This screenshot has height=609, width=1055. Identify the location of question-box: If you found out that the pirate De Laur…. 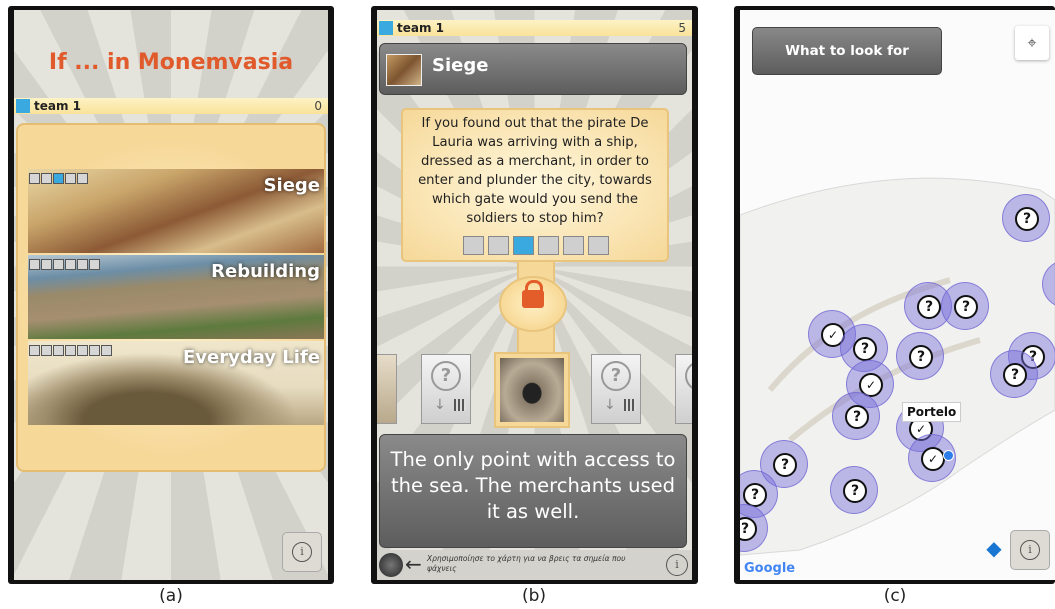
(535, 185).